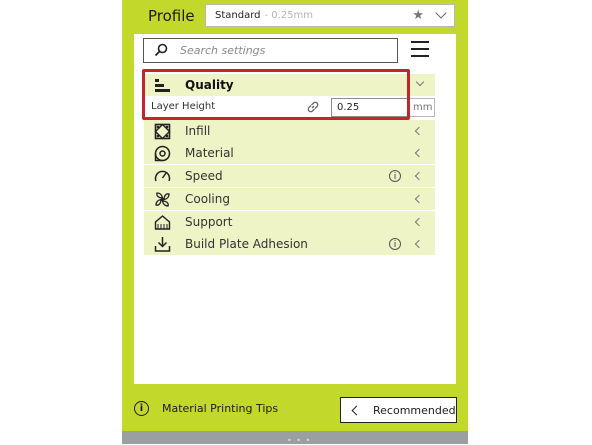 Image resolution: width=592 pixels, height=445 pixels. What do you see at coordinates (183, 106) in the screenshot?
I see `setting-label: Layer Height` at bounding box center [183, 106].